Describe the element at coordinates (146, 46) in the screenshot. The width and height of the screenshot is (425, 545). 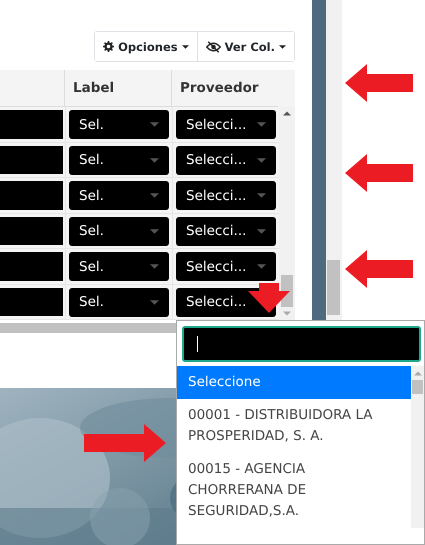
I see `dropdown-button: Opciones` at that location.